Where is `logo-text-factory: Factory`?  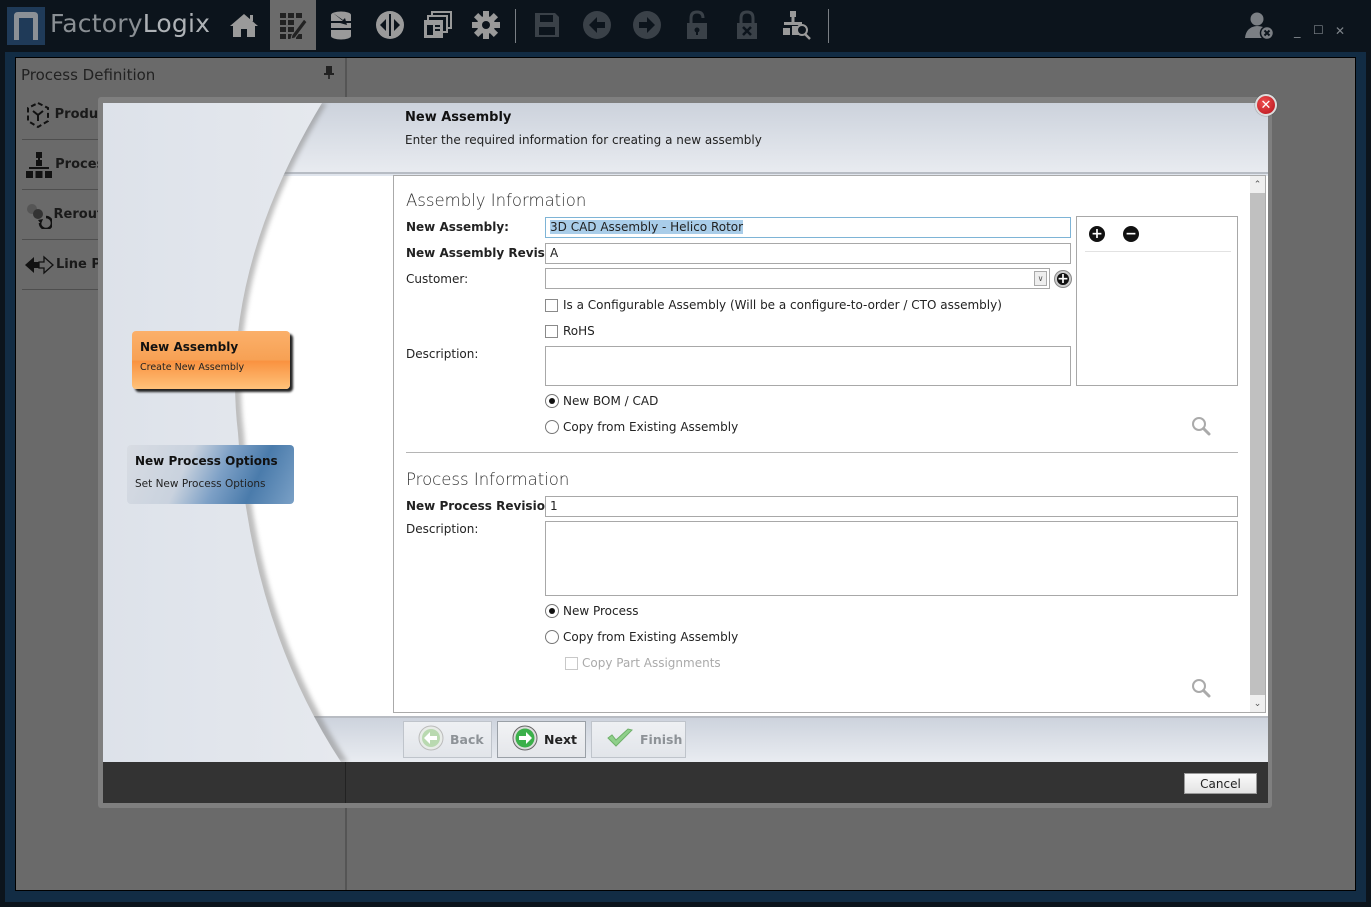
logo-text-factory: Factory is located at coordinates (96, 23).